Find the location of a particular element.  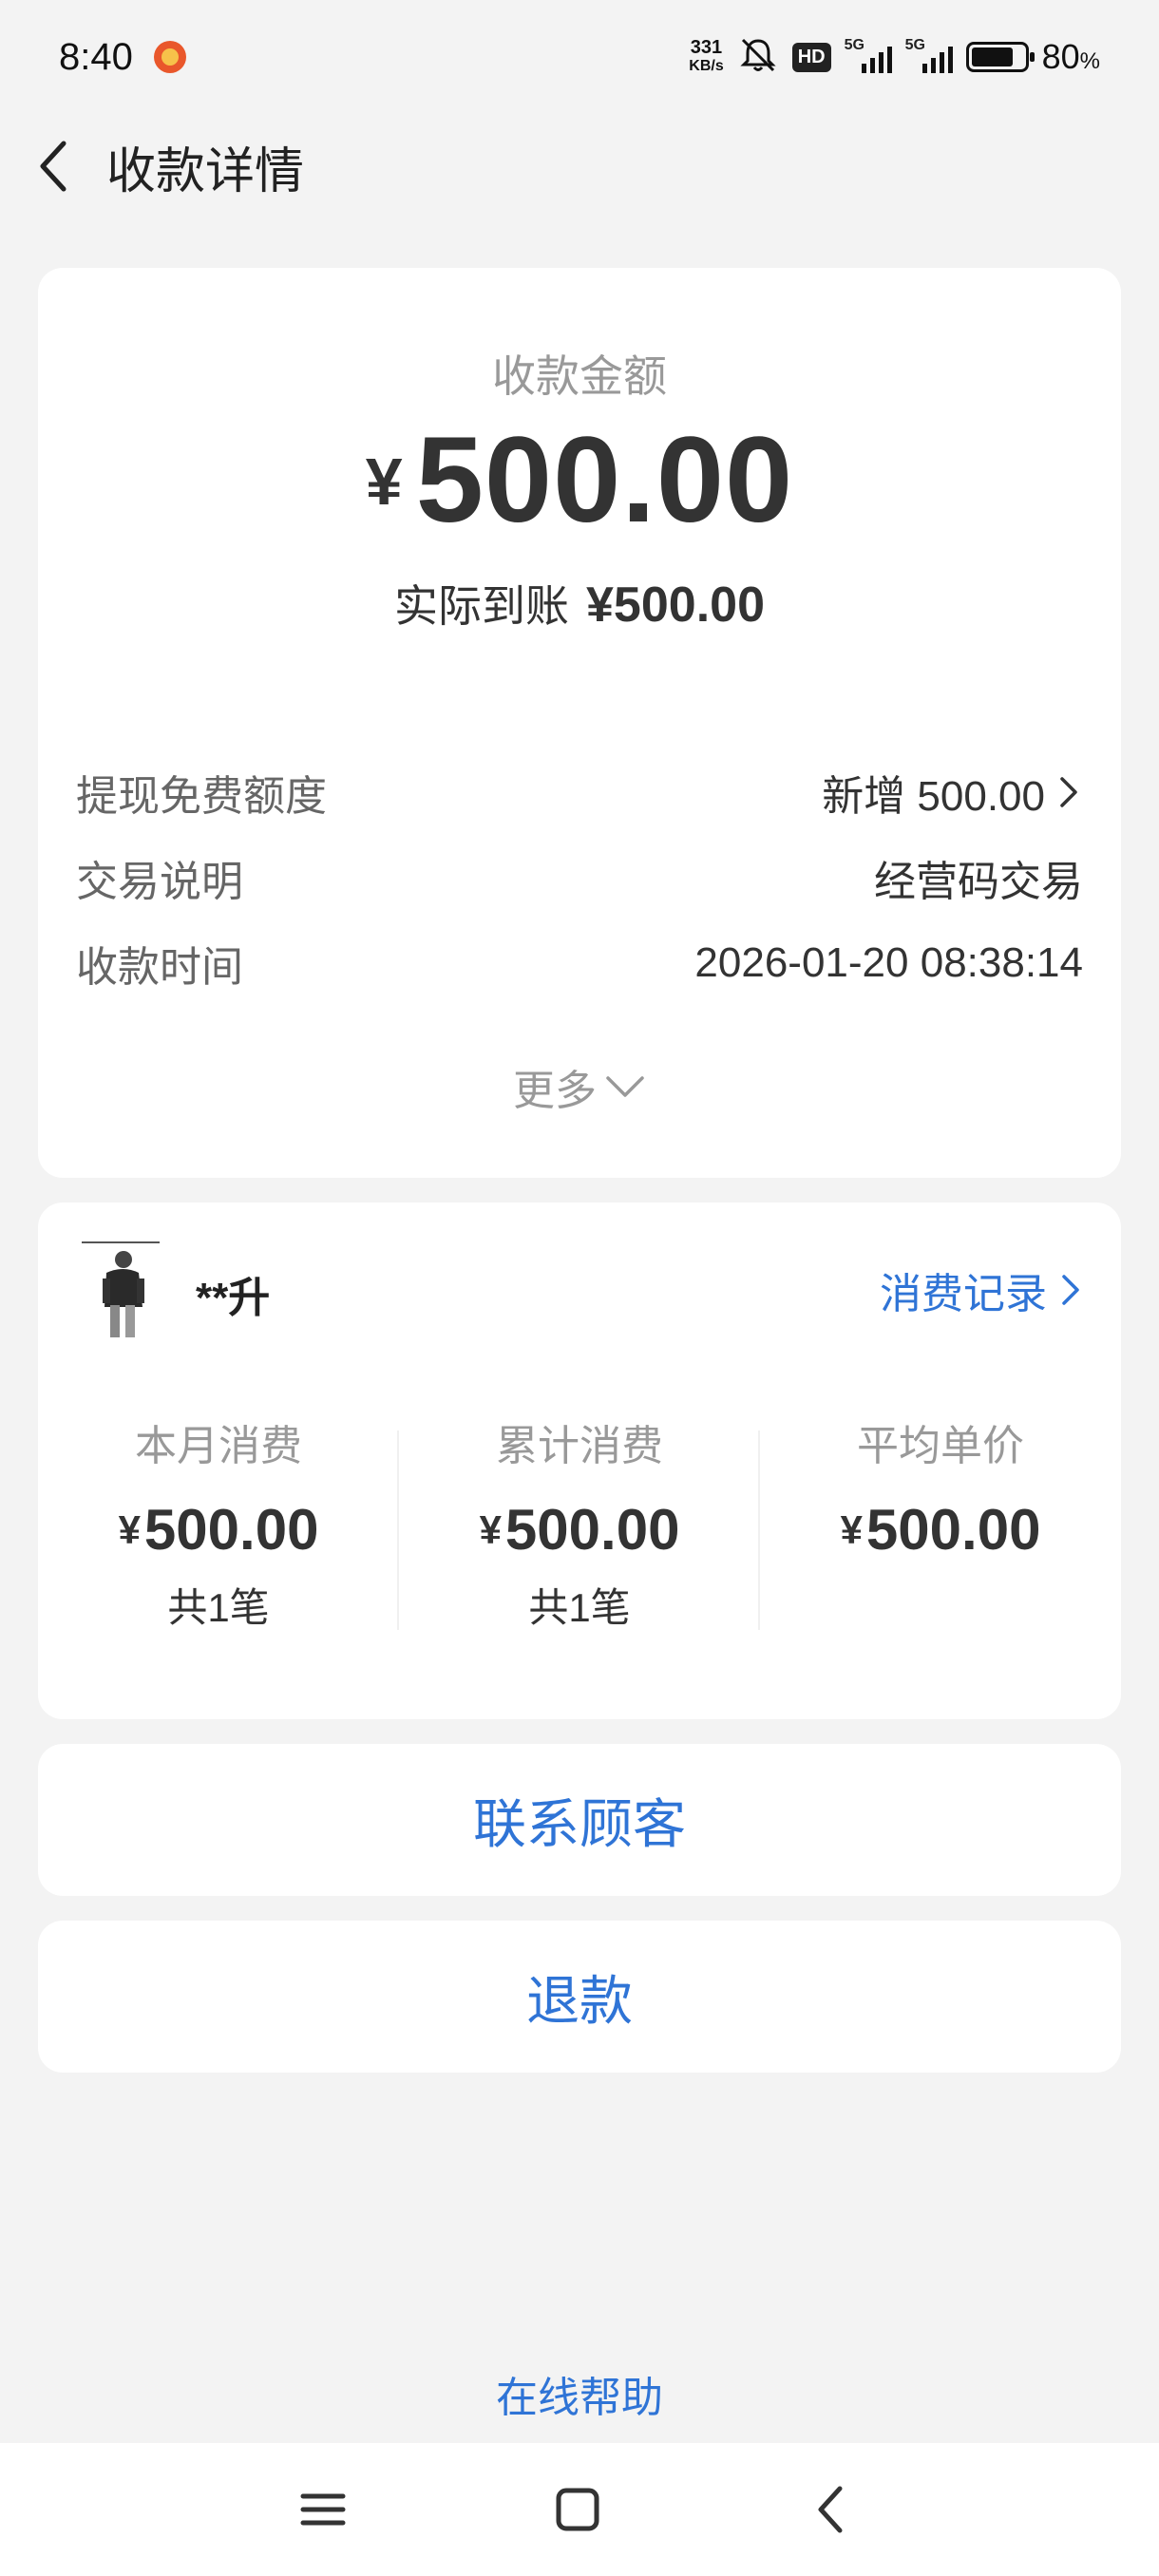

network-speed: 331 KB/s is located at coordinates (706, 57).